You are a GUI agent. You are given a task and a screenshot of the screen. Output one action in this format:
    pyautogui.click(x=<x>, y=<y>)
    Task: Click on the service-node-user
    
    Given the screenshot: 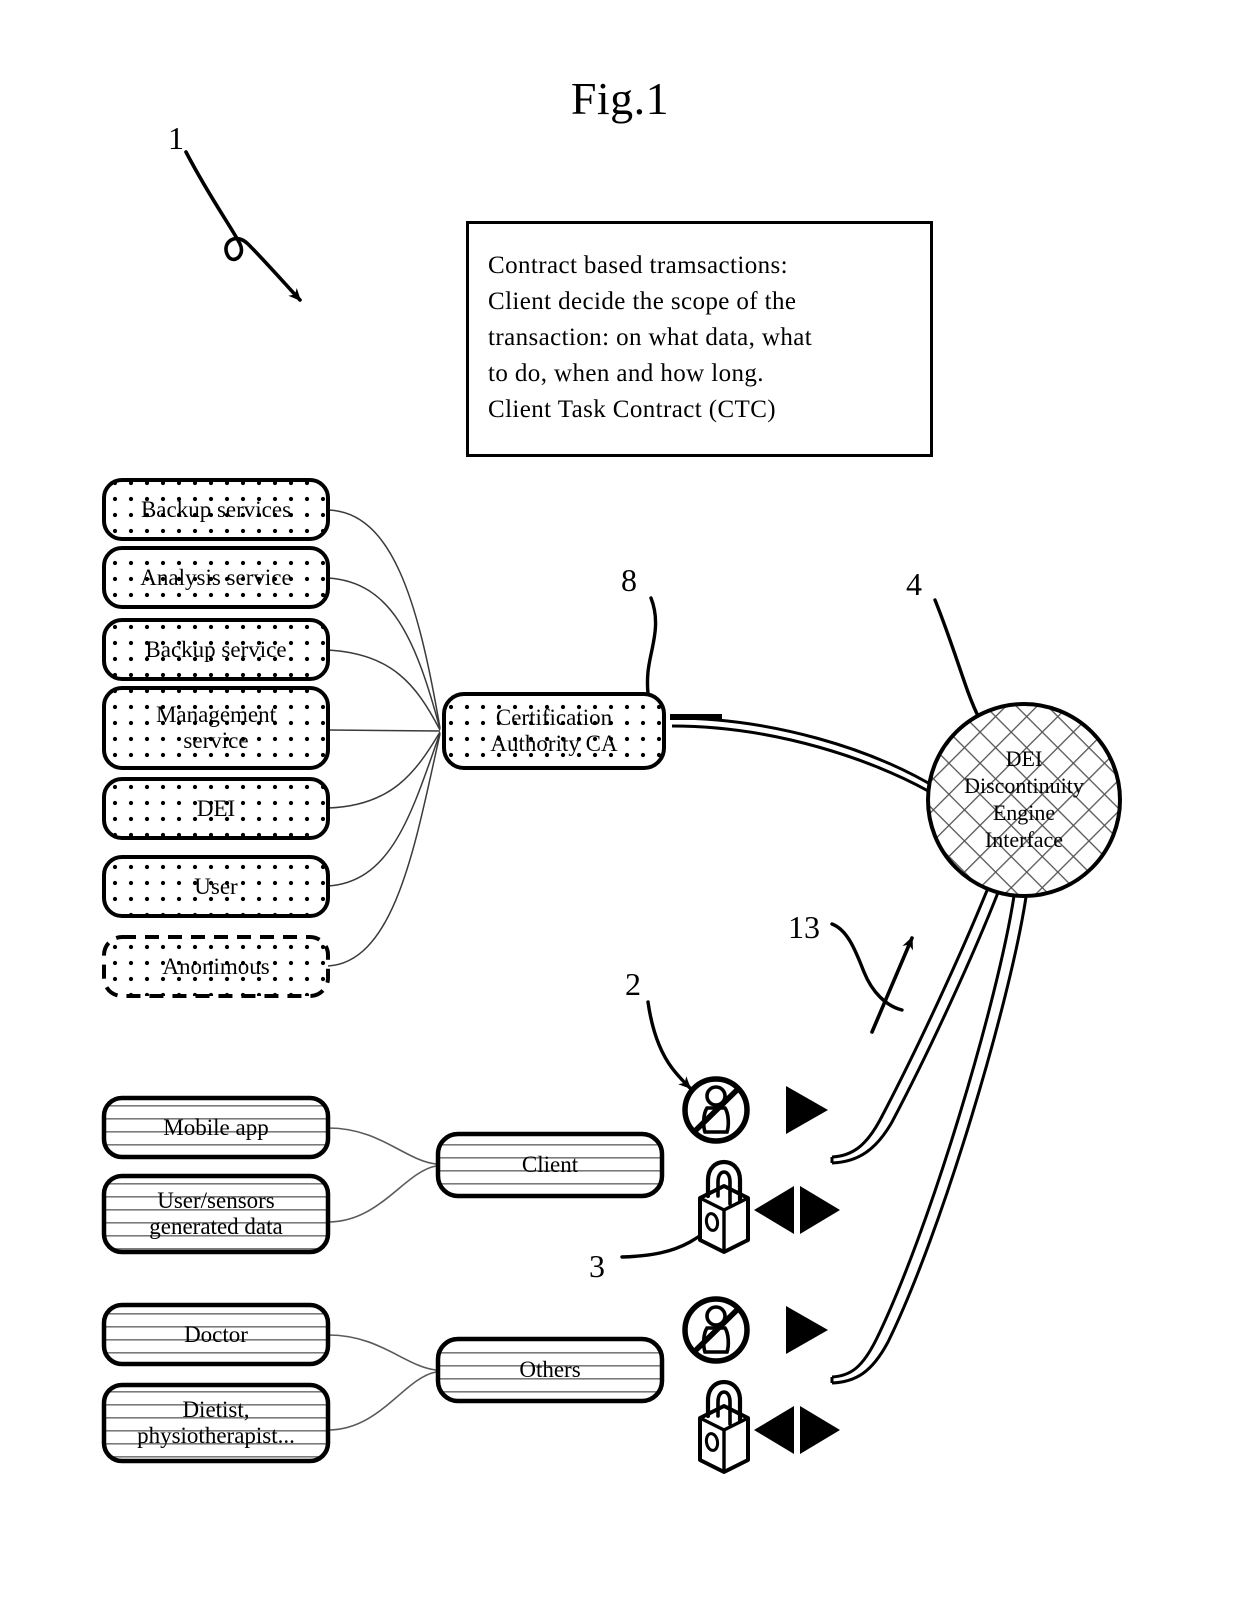 What is the action you would take?
    pyautogui.click(x=216, y=886)
    